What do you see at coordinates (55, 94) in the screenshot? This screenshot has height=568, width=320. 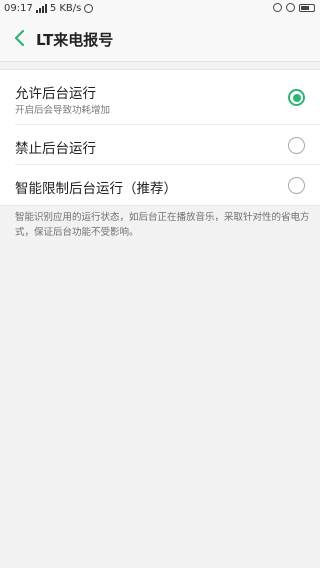 I see `option-label: 允许后台运行` at bounding box center [55, 94].